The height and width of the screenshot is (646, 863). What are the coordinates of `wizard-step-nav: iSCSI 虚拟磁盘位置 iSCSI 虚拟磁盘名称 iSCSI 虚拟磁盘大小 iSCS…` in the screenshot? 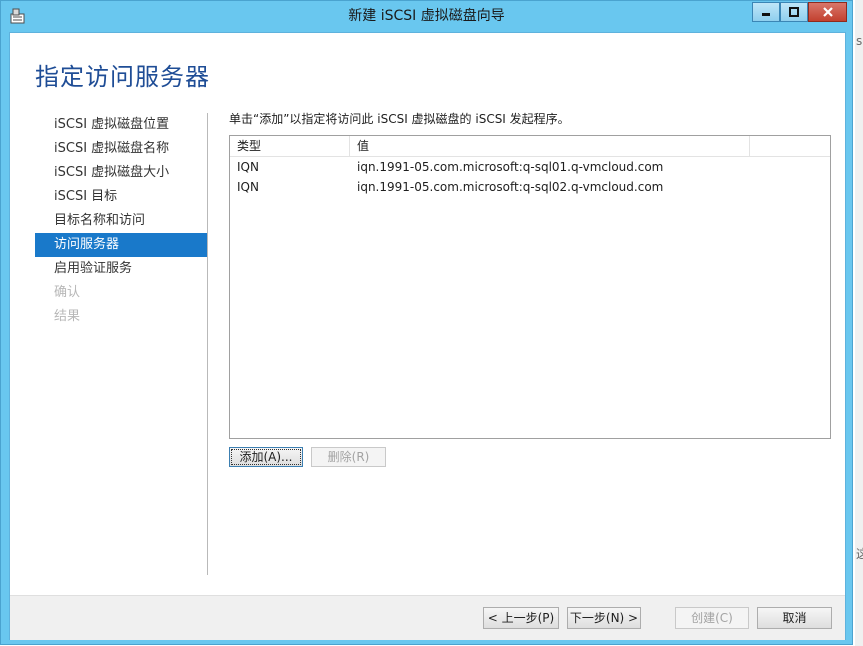 It's located at (121, 221).